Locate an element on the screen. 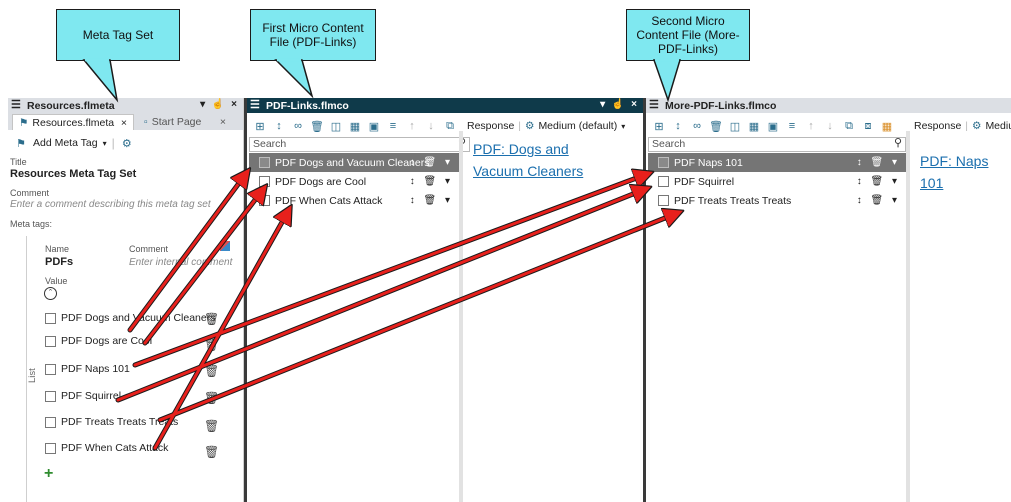 The height and width of the screenshot is (502, 1011). list-item: PDF Dogs are Cool is located at coordinates (98, 341).